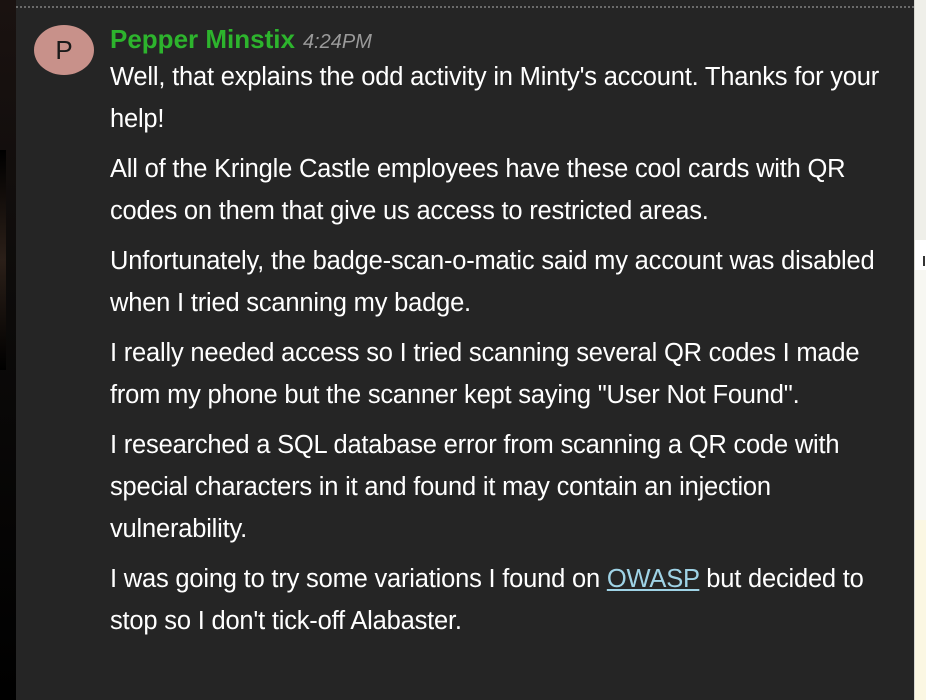 This screenshot has height=700, width=926. I want to click on message-header: Pepper Minstix 4:24PM, so click(505, 39).